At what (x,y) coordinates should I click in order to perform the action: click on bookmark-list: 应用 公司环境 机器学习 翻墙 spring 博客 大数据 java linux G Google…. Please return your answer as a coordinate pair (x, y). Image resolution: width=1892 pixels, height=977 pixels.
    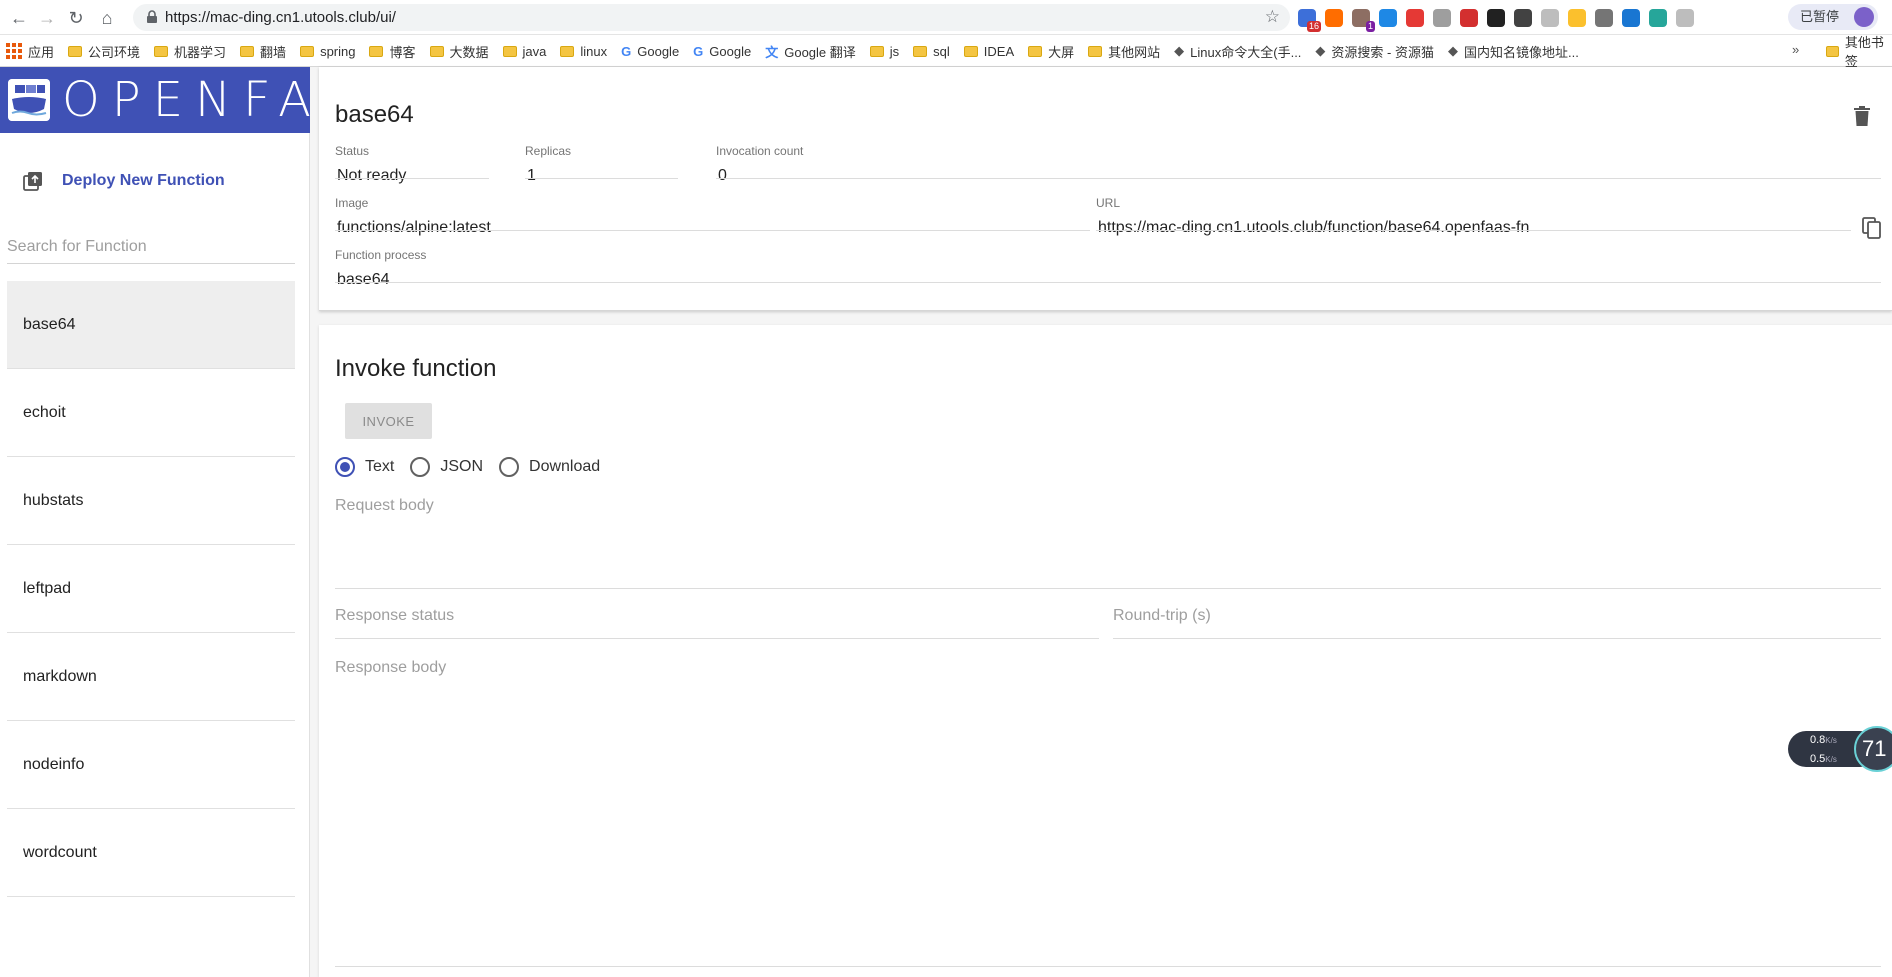
    Looking at the image, I should click on (803, 51).